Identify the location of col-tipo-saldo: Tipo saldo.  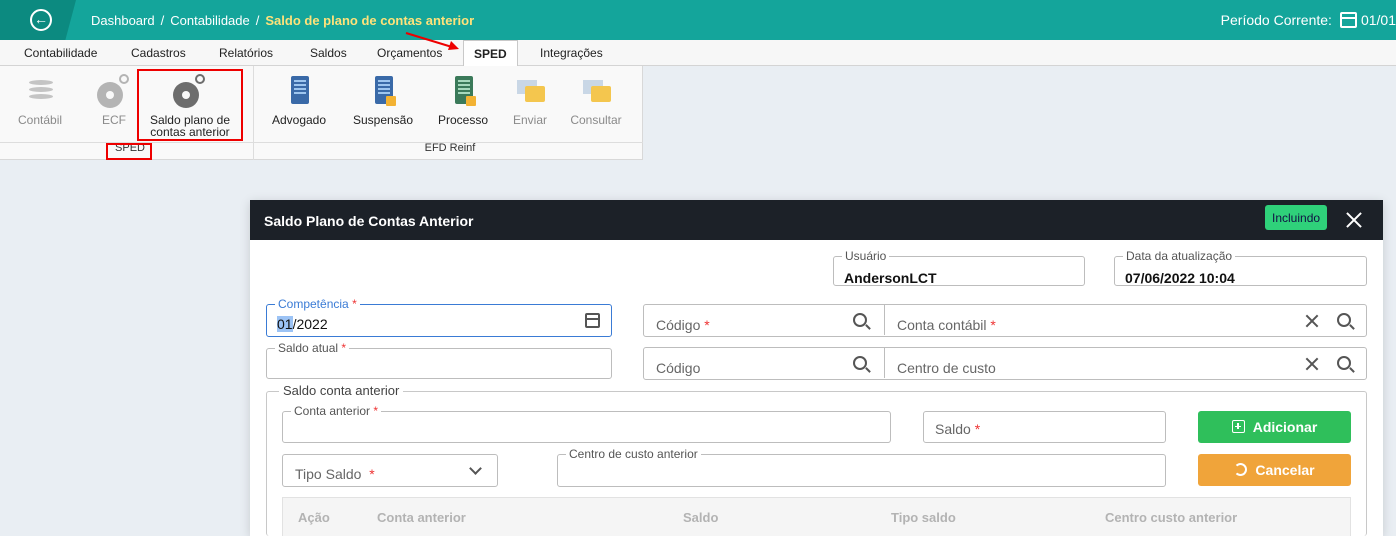
(923, 517).